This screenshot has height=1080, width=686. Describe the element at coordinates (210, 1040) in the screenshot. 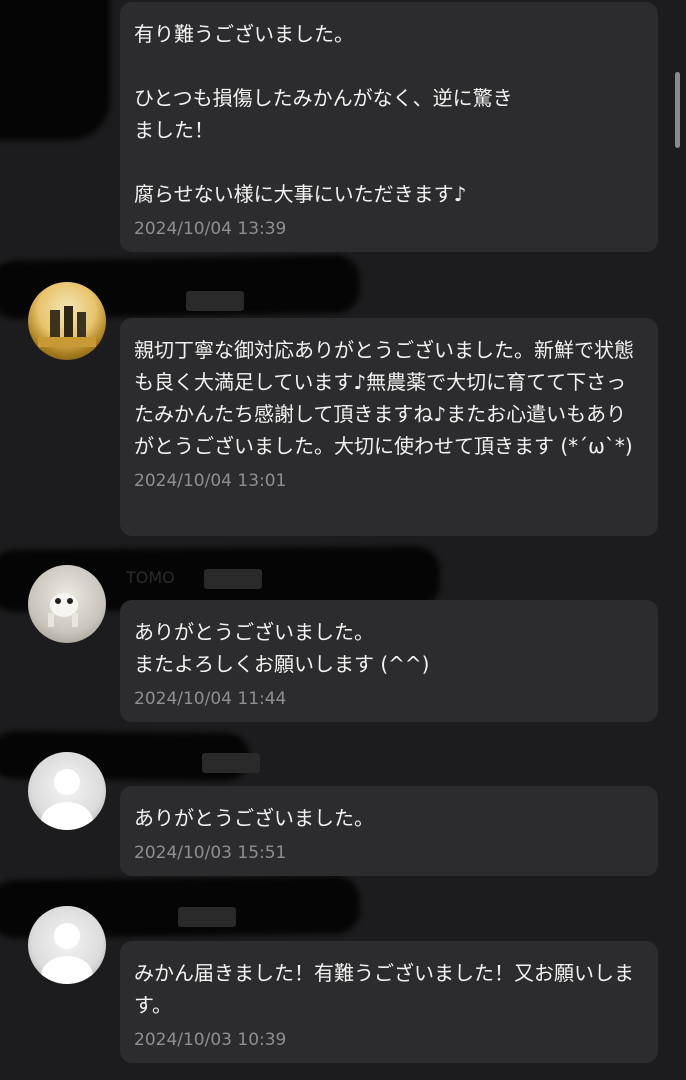

I see `message-timestamp: 2024/10/03 10:39` at that location.